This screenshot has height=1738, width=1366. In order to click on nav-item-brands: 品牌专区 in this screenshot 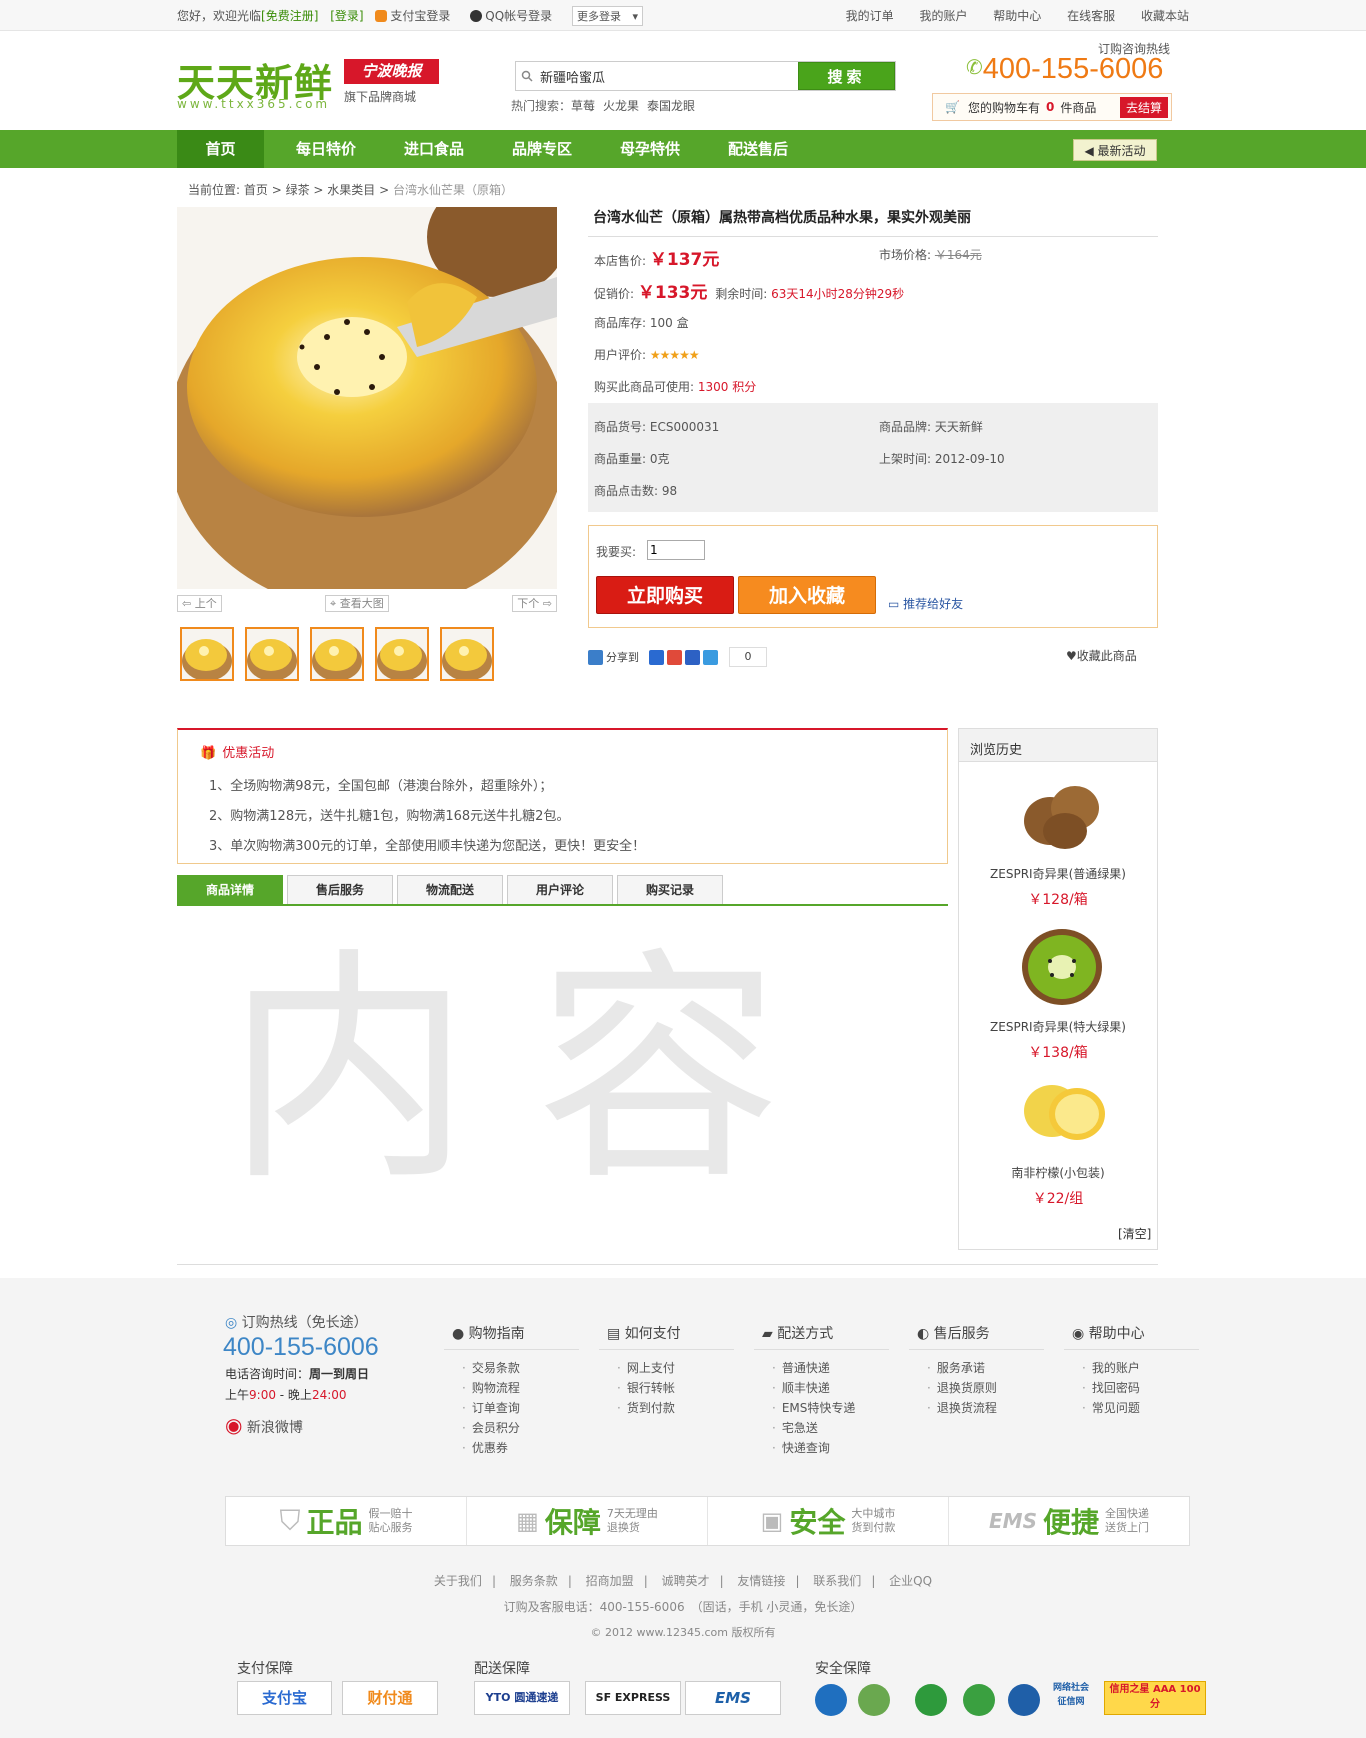, I will do `click(542, 149)`.